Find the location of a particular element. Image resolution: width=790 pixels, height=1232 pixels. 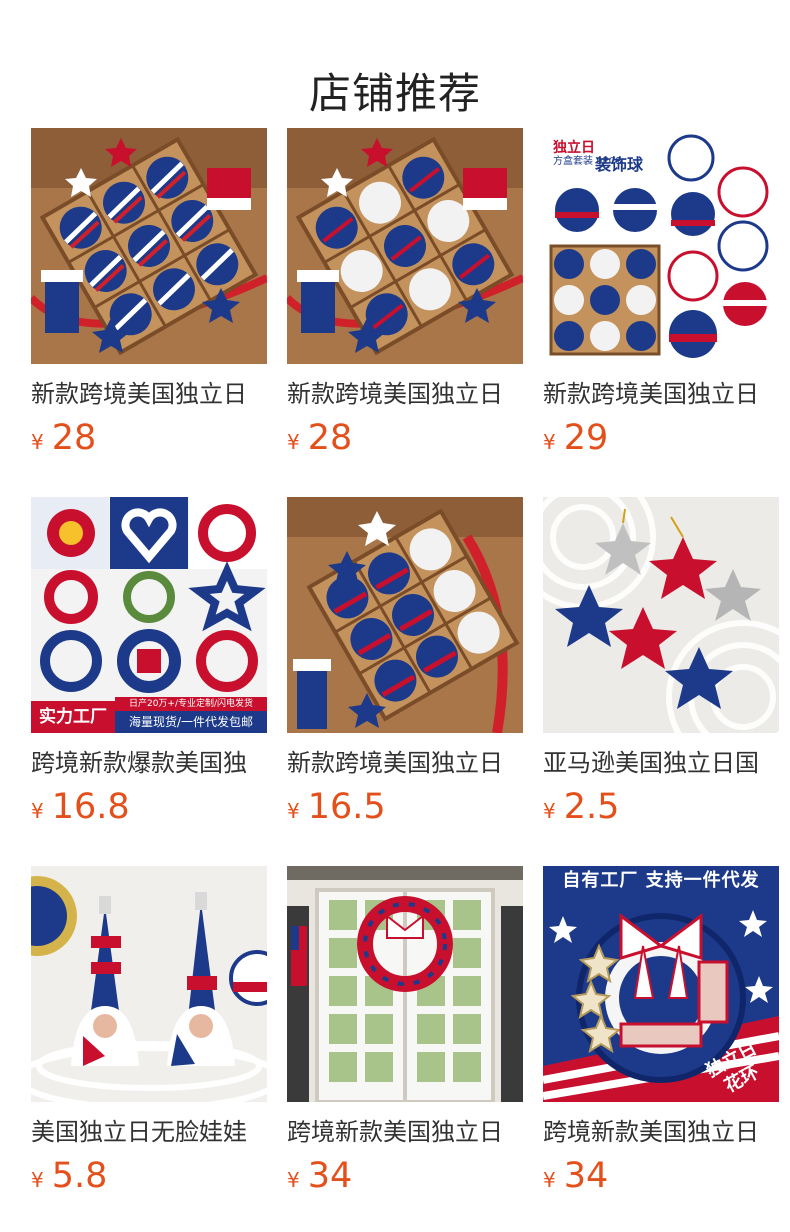

product-image: 独立日 方盒套装 9PCS 装饰球 is located at coordinates (661, 246).